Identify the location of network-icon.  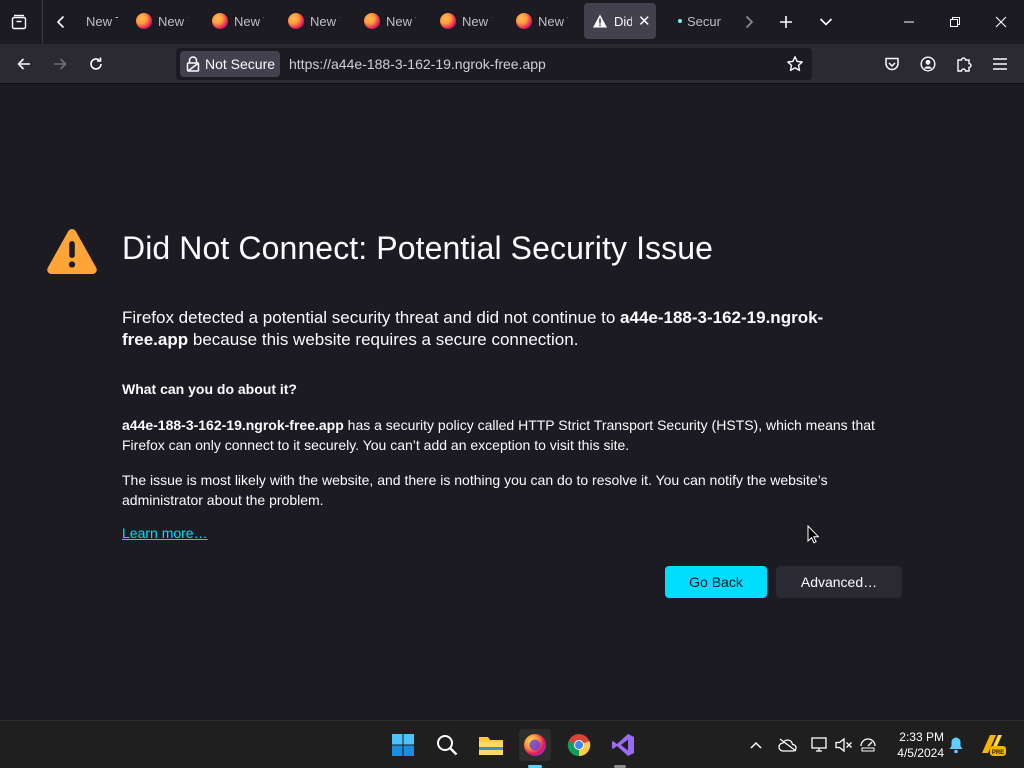
(820, 745).